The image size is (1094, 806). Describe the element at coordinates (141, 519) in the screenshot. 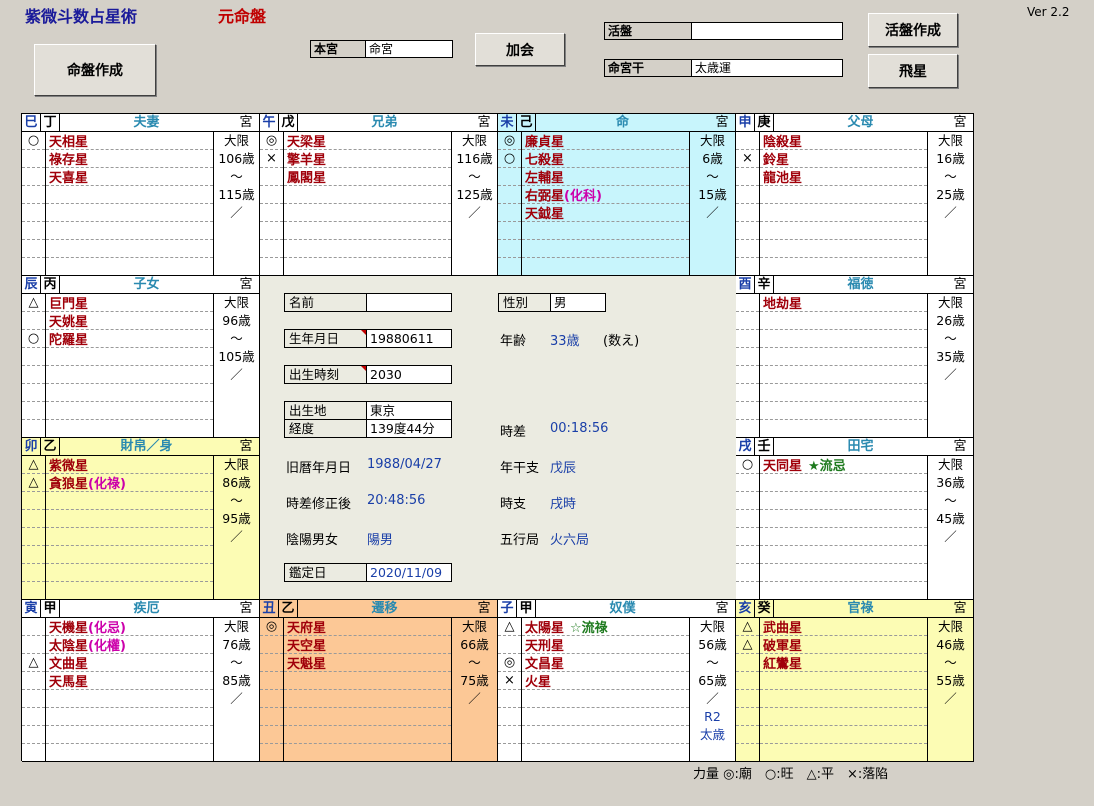

I see `palace-mao: 卯乙財帛／身宮 △ △ 紫微星 貪狼星 (化祿) 大限 86歳～ 95歳／` at that location.